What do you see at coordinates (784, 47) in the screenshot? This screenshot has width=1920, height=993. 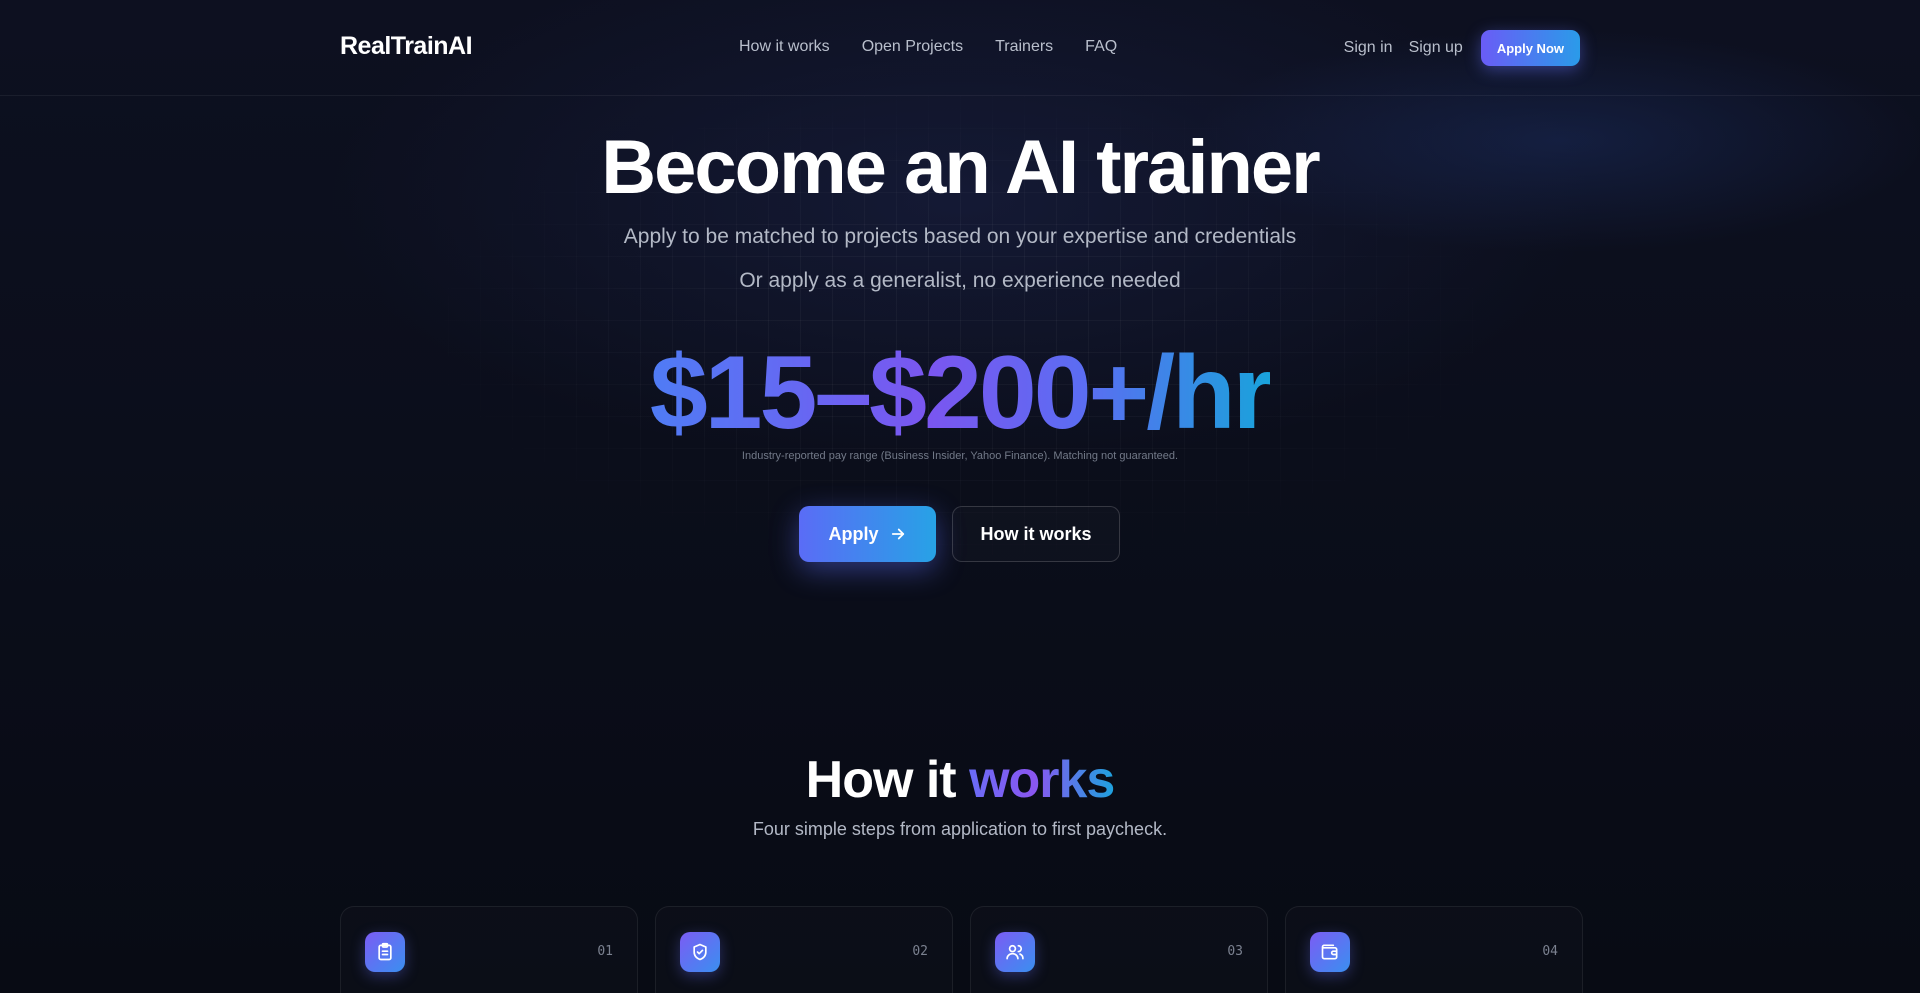 I see `nav-how-it-works: How it works` at bounding box center [784, 47].